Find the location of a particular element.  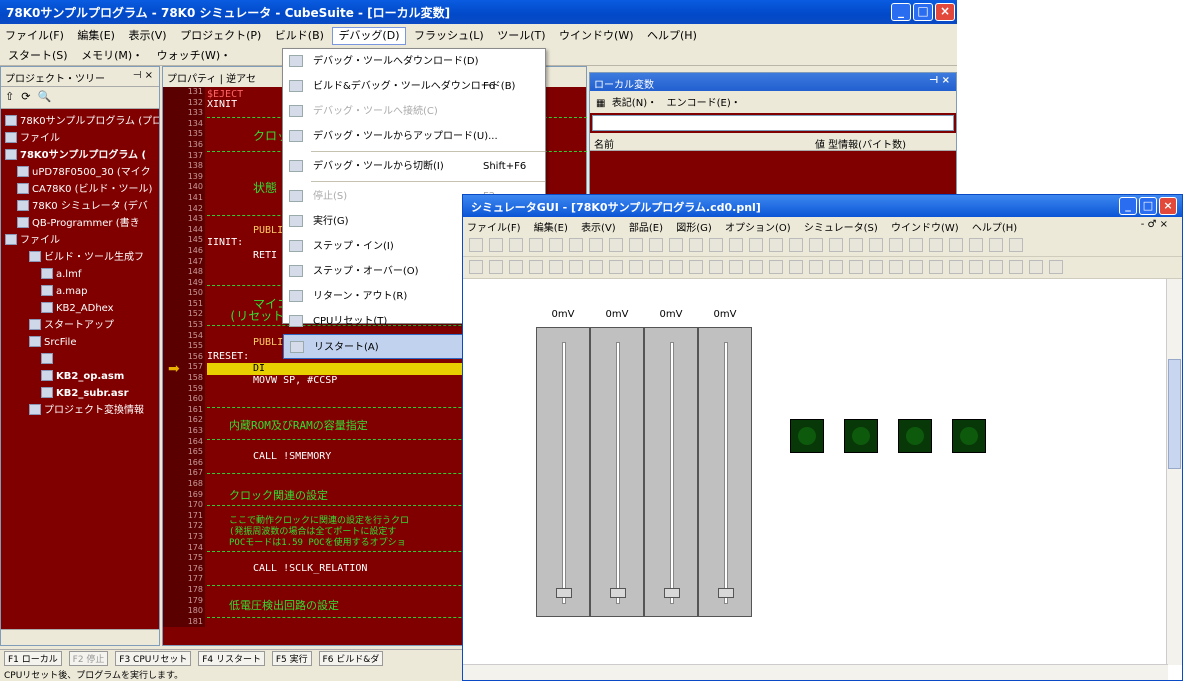

tree-item: ビルド・ツール生成フ is located at coordinates (82, 257).